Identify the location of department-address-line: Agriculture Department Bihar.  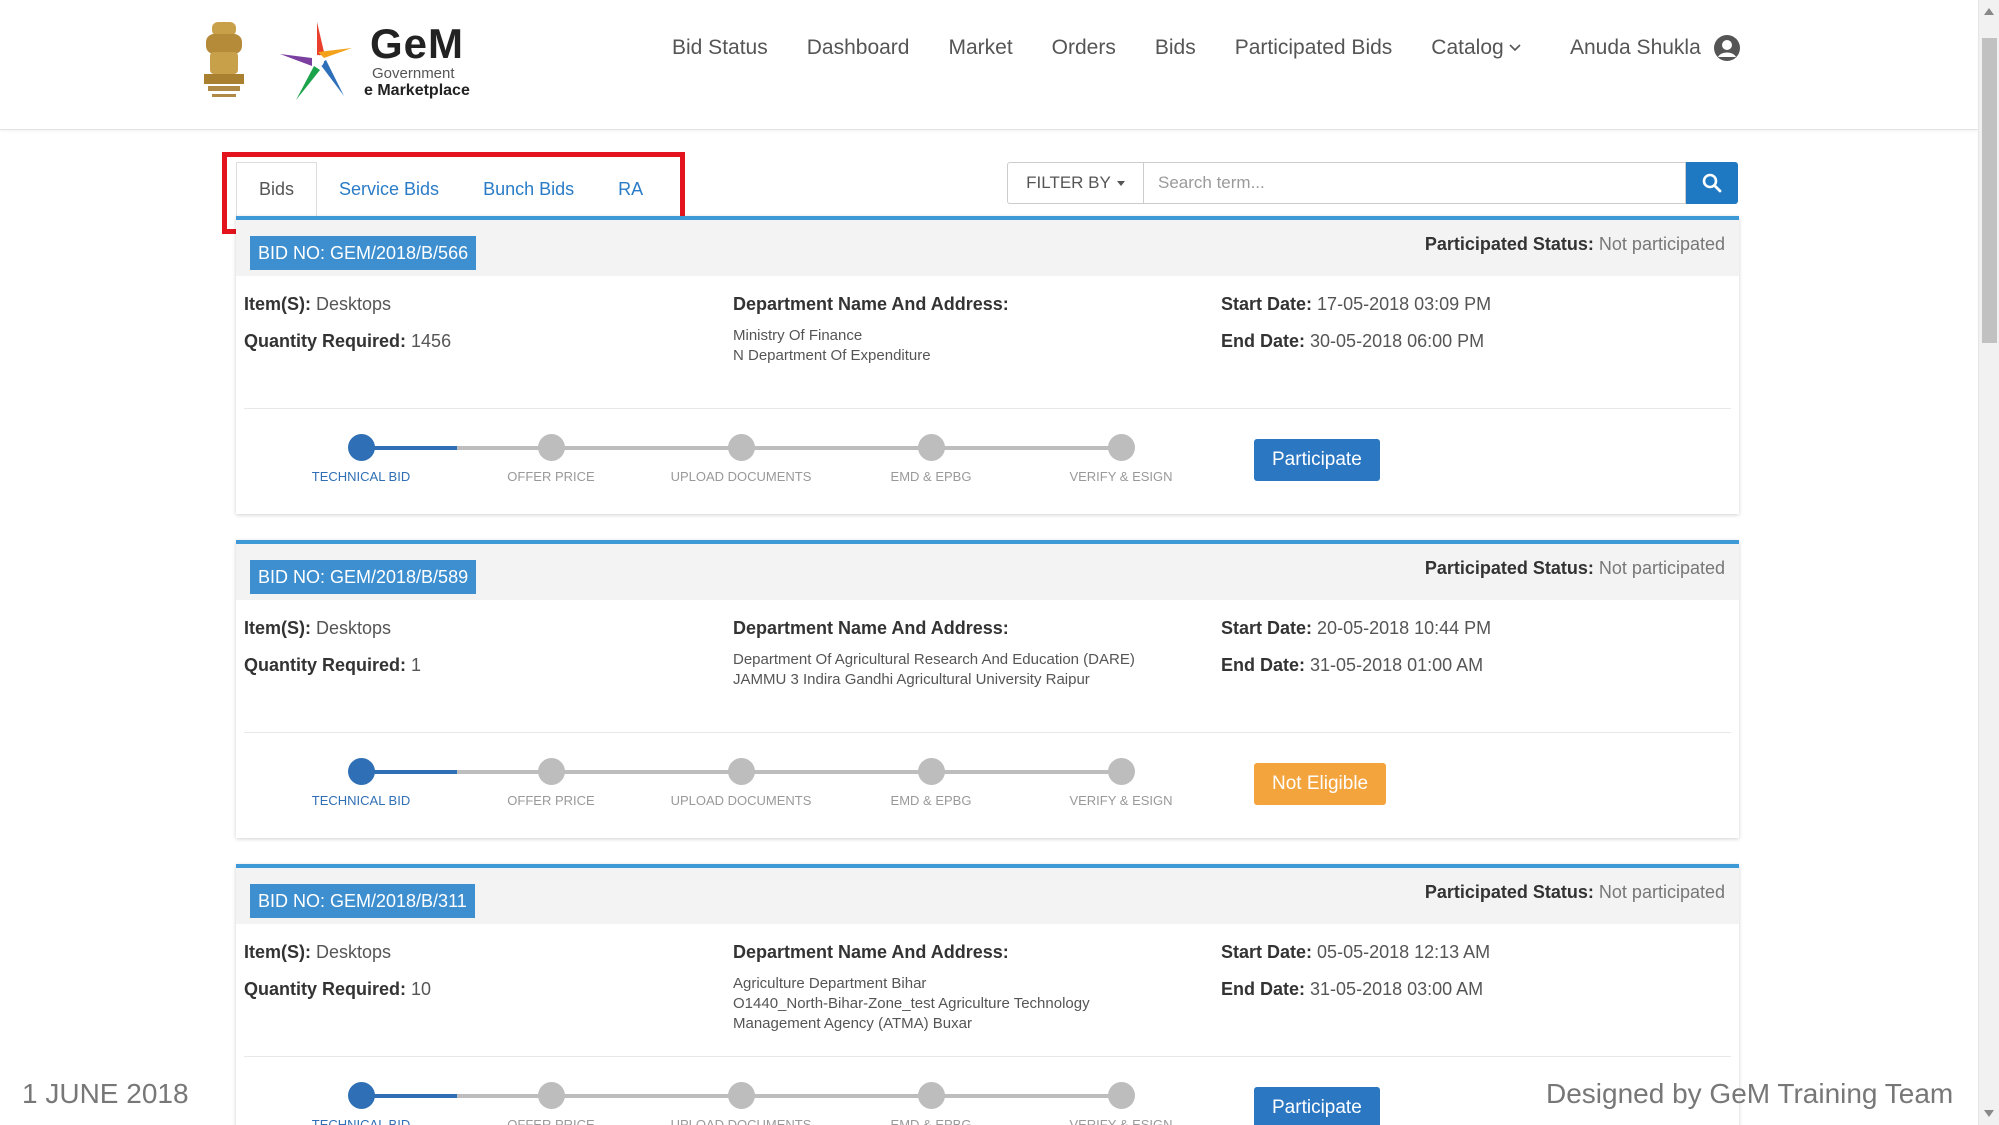
(830, 983).